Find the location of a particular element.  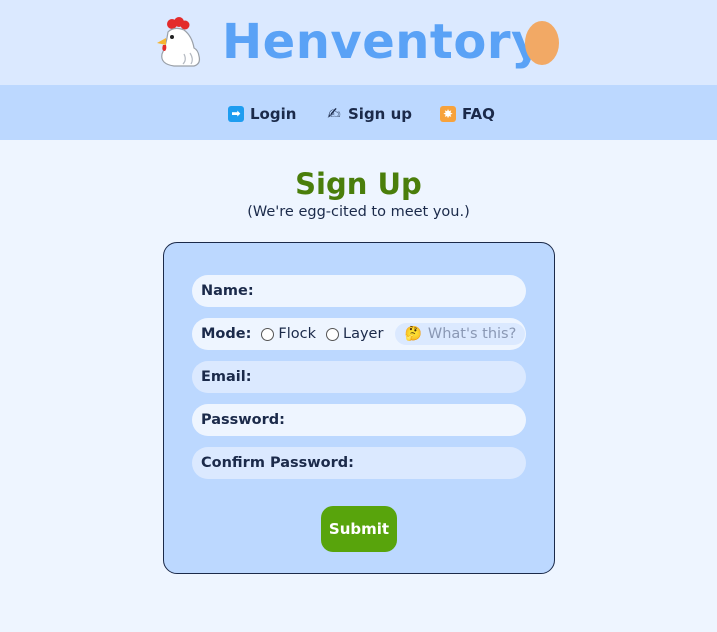

mode-option-flock: Flock is located at coordinates (288, 334).